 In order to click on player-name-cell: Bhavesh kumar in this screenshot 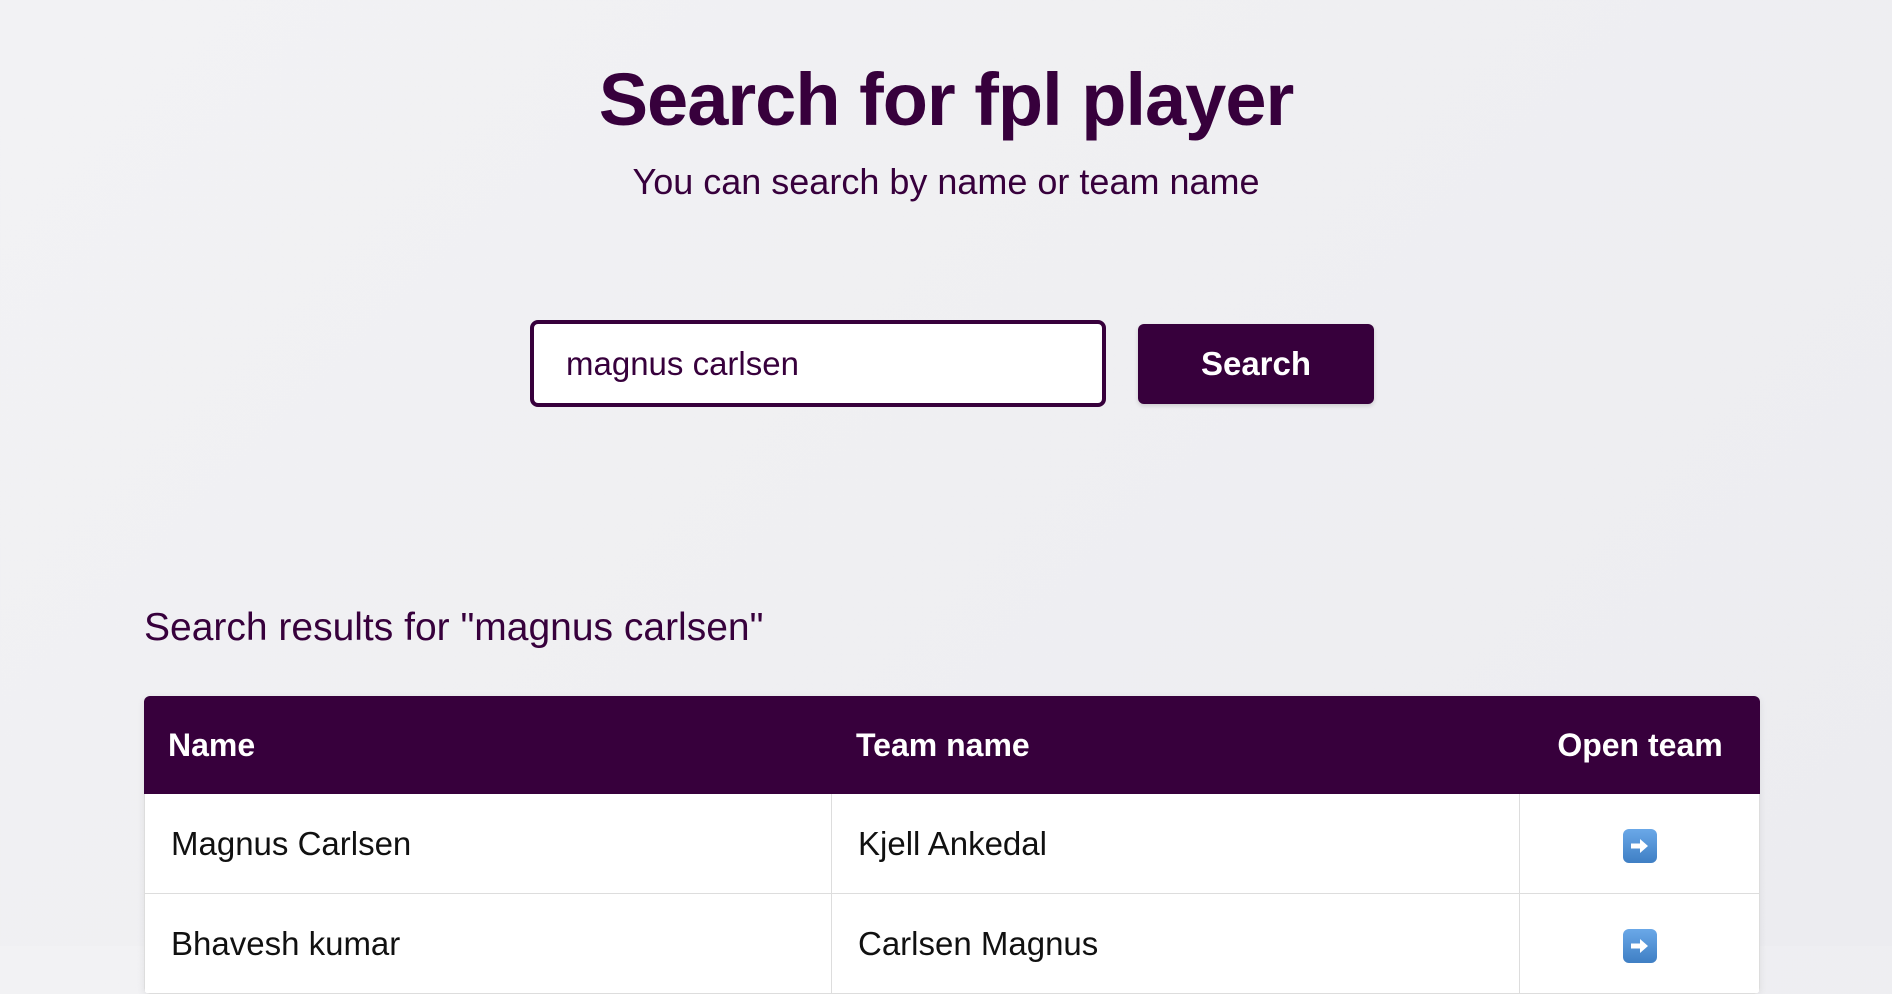, I will do `click(488, 944)`.